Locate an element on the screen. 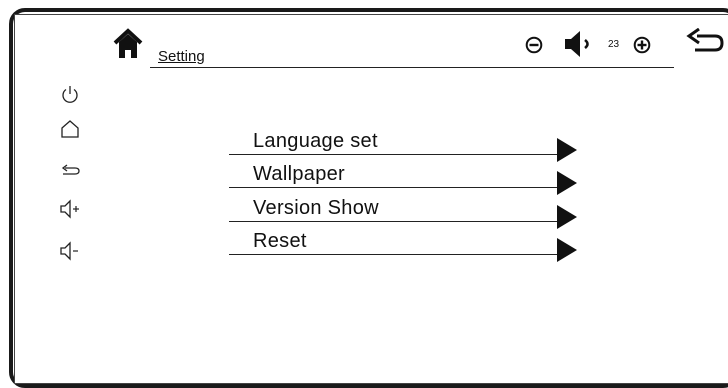 Image resolution: width=728 pixels, height=388 pixels. header-divider is located at coordinates (412, 67).